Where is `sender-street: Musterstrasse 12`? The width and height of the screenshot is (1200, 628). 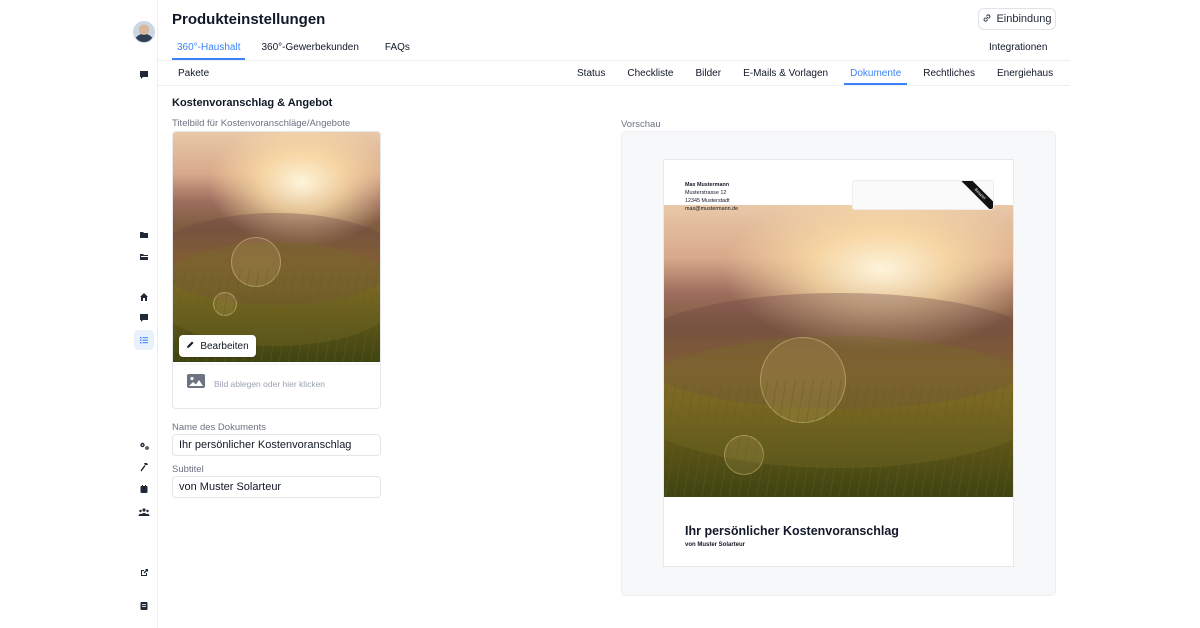
sender-street: Musterstrasse 12 is located at coordinates (706, 193).